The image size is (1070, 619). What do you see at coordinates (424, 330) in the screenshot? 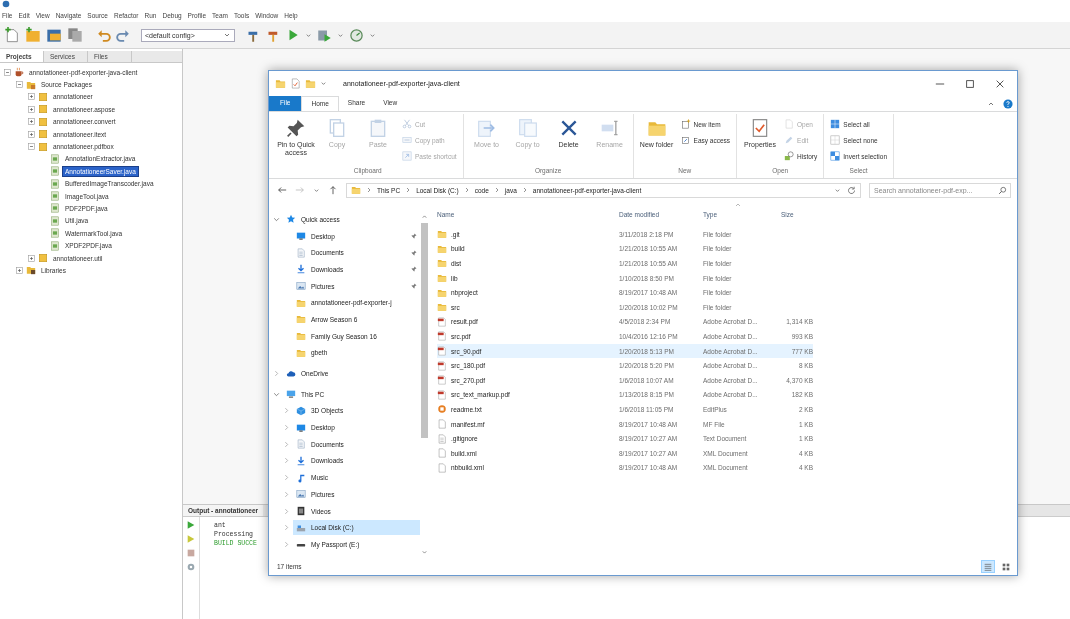
I see `scrollbar-thumb` at bounding box center [424, 330].